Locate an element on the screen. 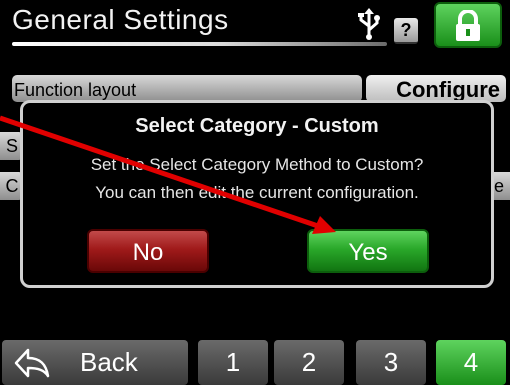 The image size is (510, 385). help-label: ? is located at coordinates (406, 30).